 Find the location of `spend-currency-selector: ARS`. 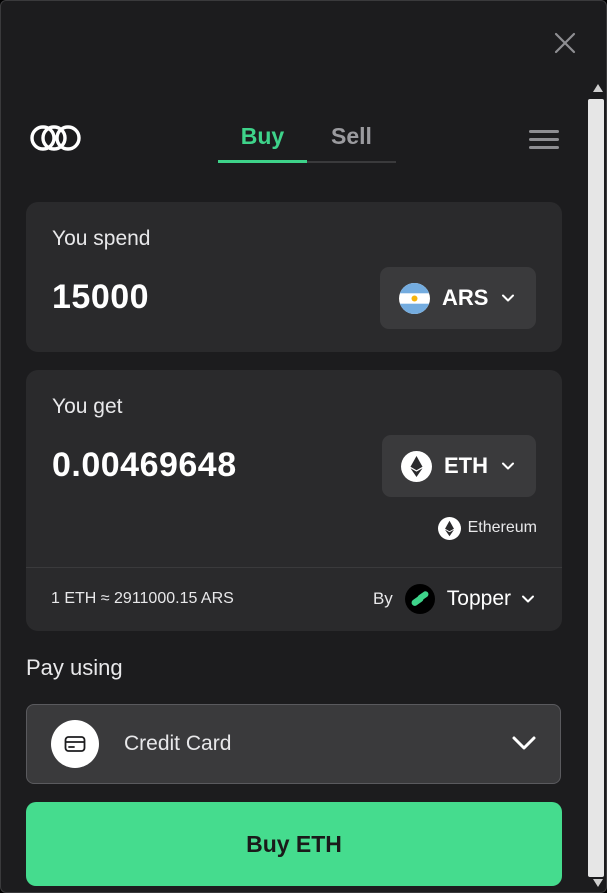

spend-currency-selector: ARS is located at coordinates (458, 298).